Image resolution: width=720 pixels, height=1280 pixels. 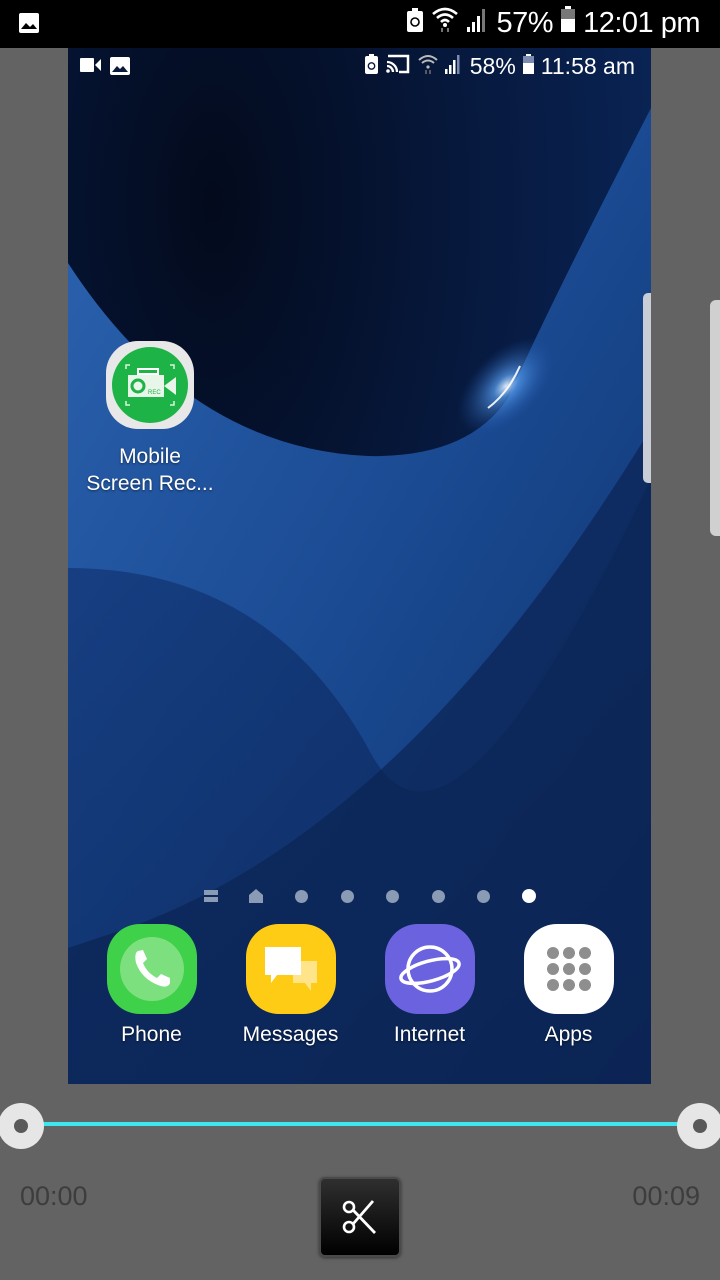 What do you see at coordinates (22, 1126) in the screenshot?
I see `trim-start-handle` at bounding box center [22, 1126].